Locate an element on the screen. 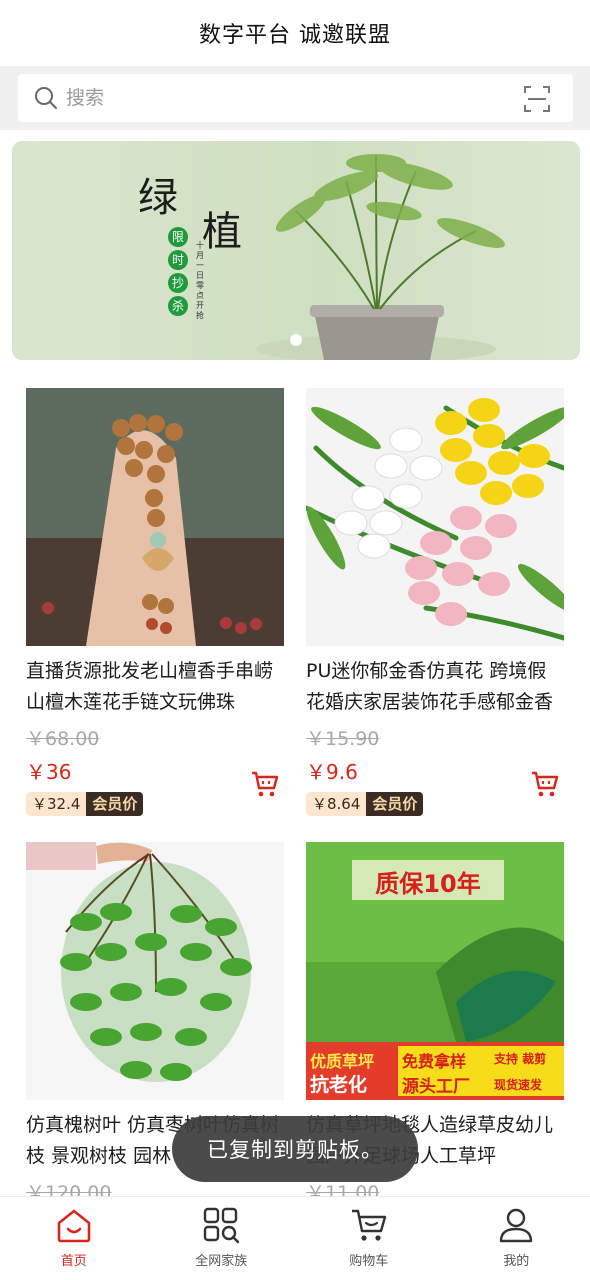  image-text: 免费拿样 is located at coordinates (434, 1061).